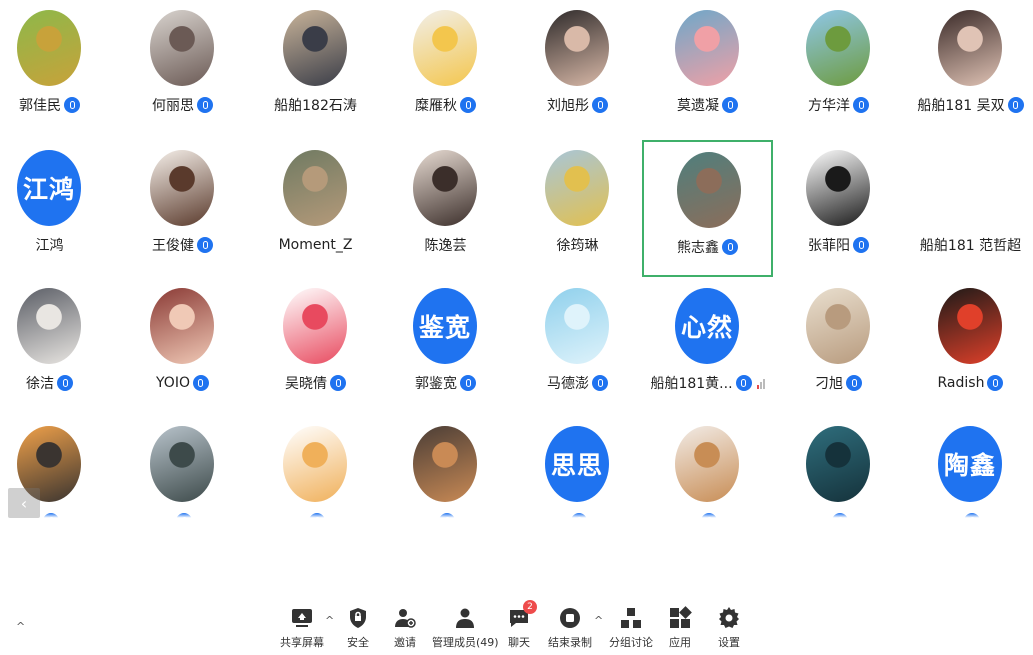 Image resolution: width=1033 pixels, height=655 pixels. I want to click on participant-name: YOIO, so click(173, 383).